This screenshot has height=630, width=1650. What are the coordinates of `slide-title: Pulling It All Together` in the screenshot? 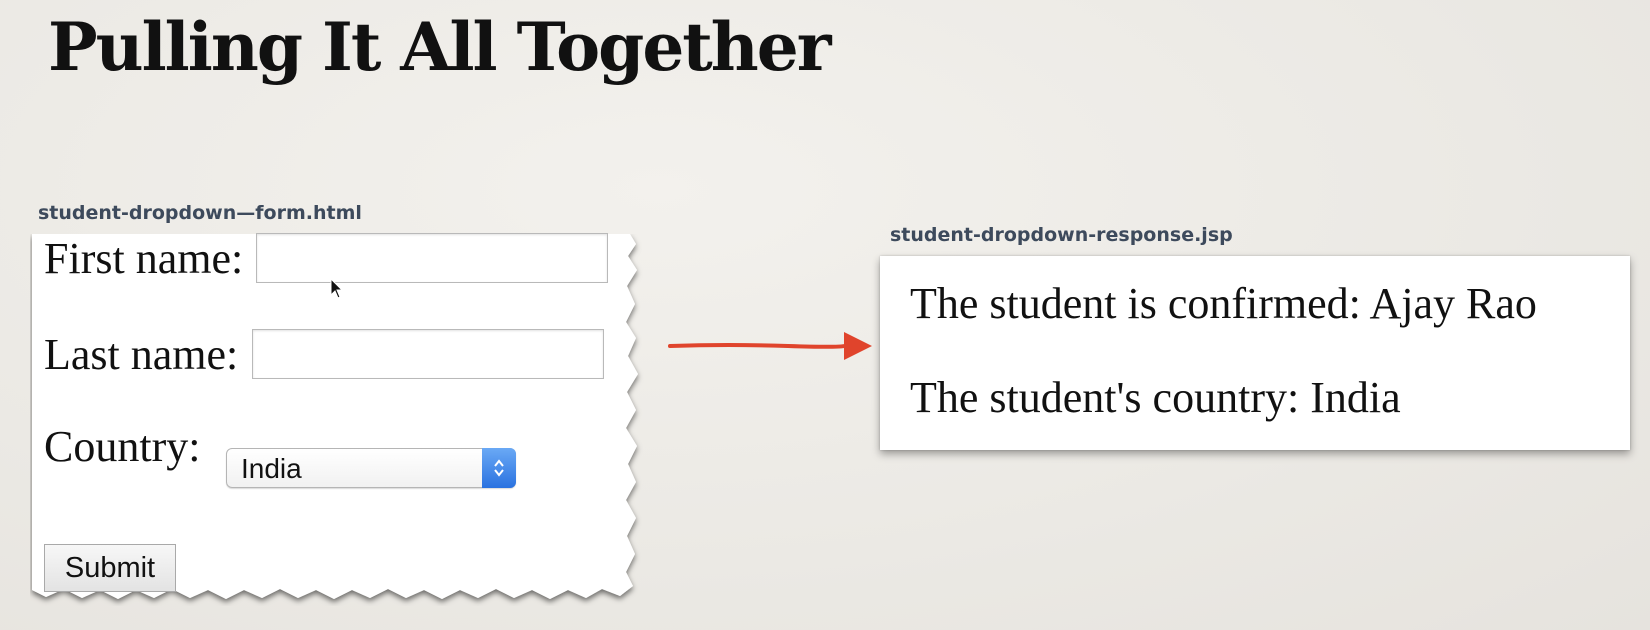 It's located at (440, 47).